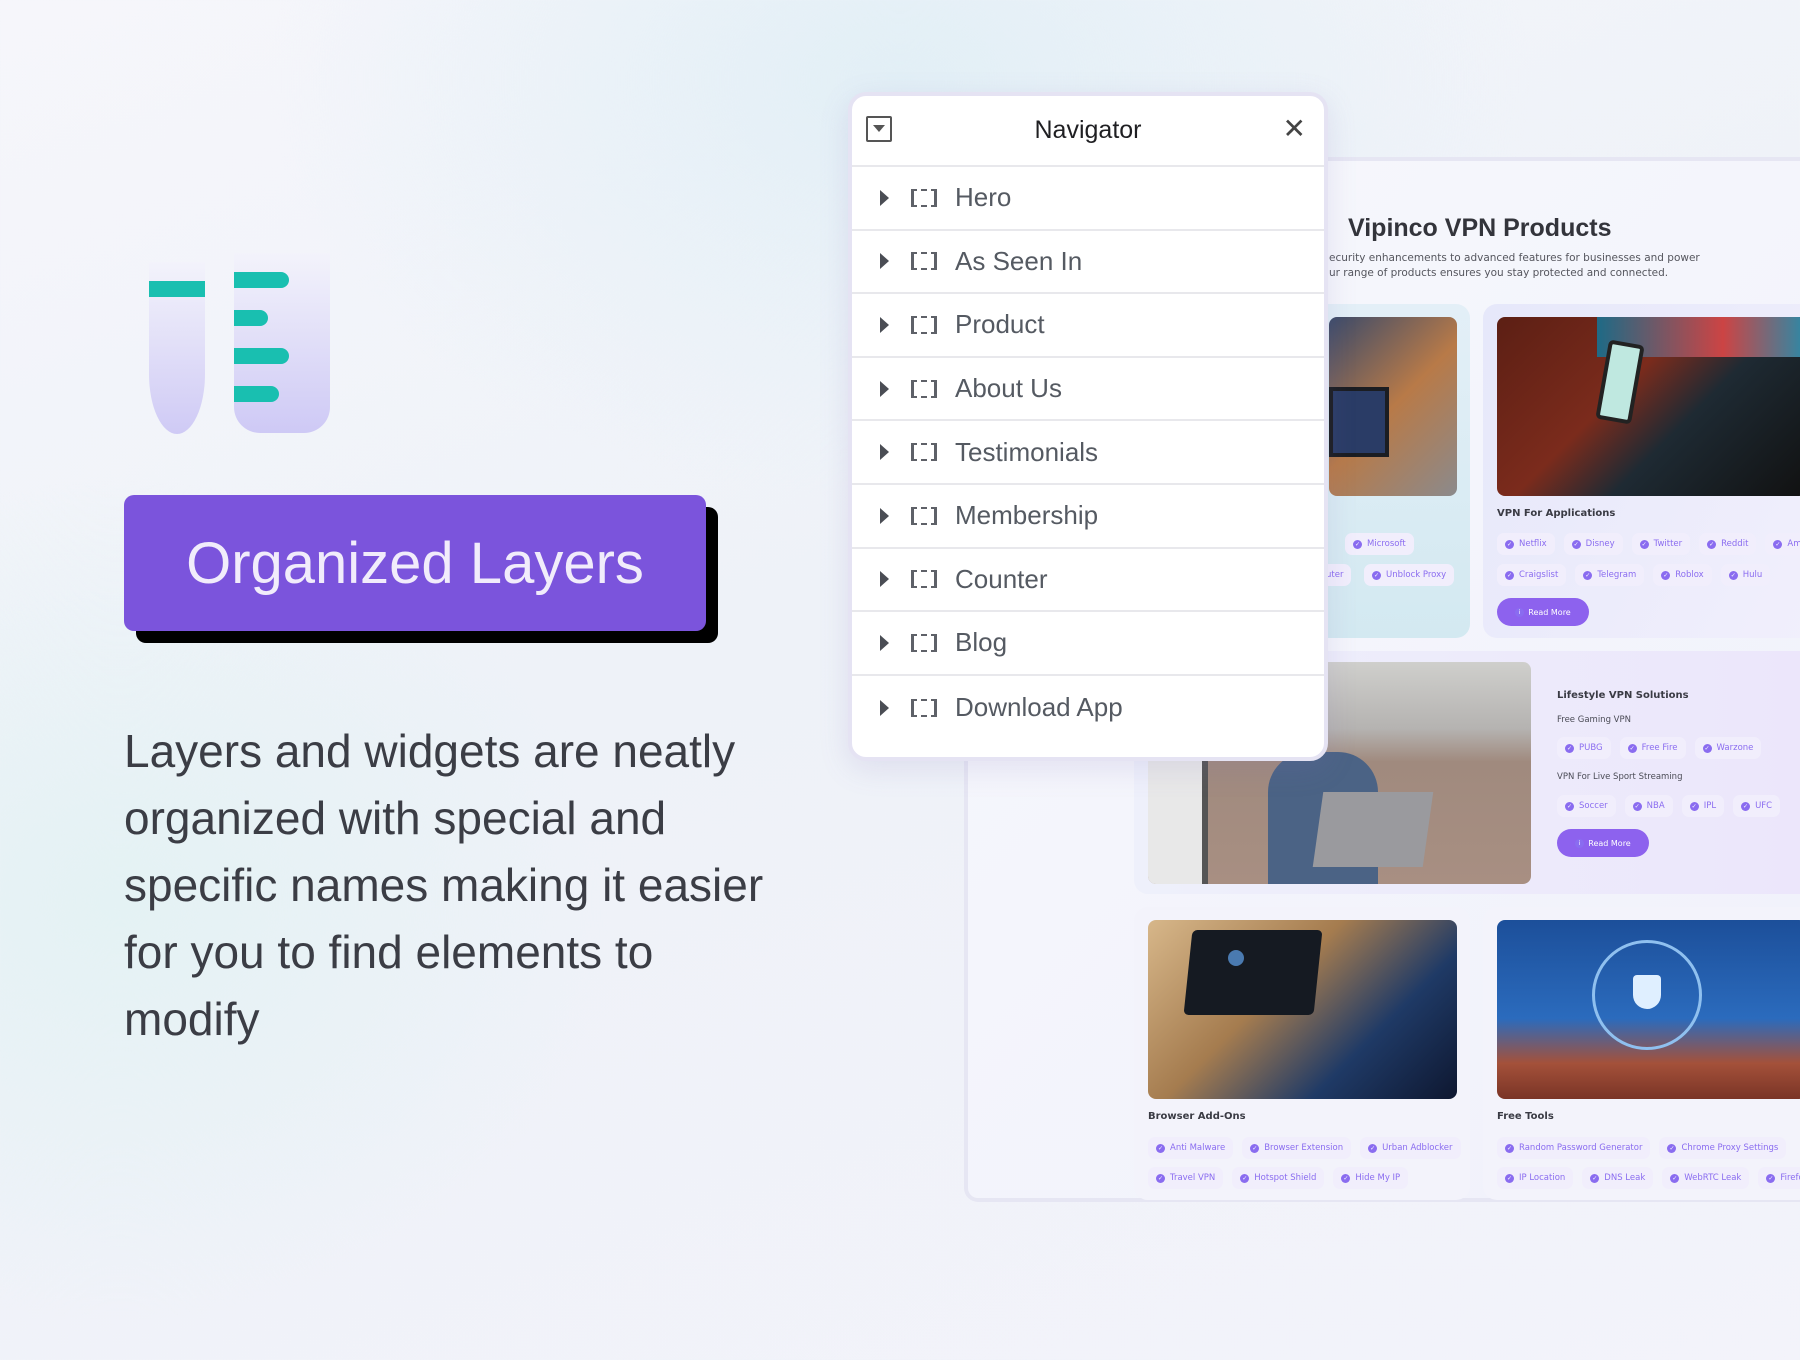 Image resolution: width=1800 pixels, height=1360 pixels. I want to click on tag: ✓ Craigslist, so click(1532, 575).